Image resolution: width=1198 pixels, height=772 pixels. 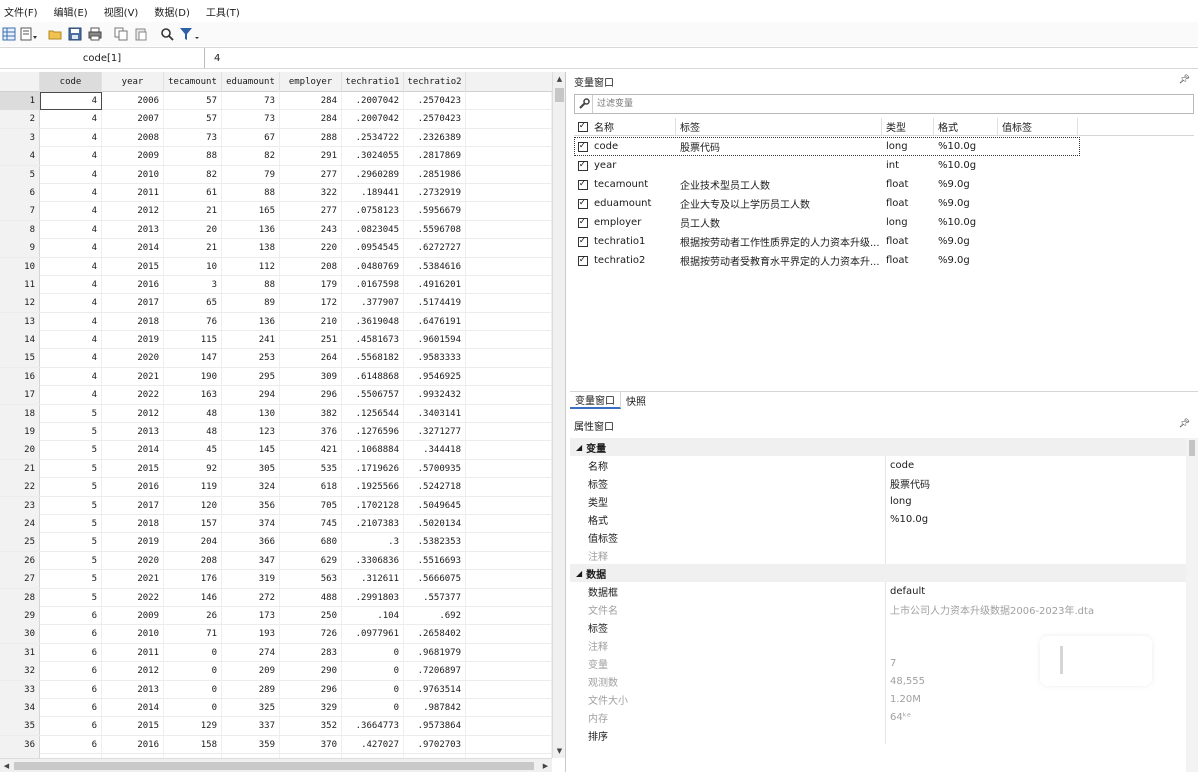 What do you see at coordinates (435, 707) in the screenshot?
I see `table-cell-techratio2: .987842` at bounding box center [435, 707].